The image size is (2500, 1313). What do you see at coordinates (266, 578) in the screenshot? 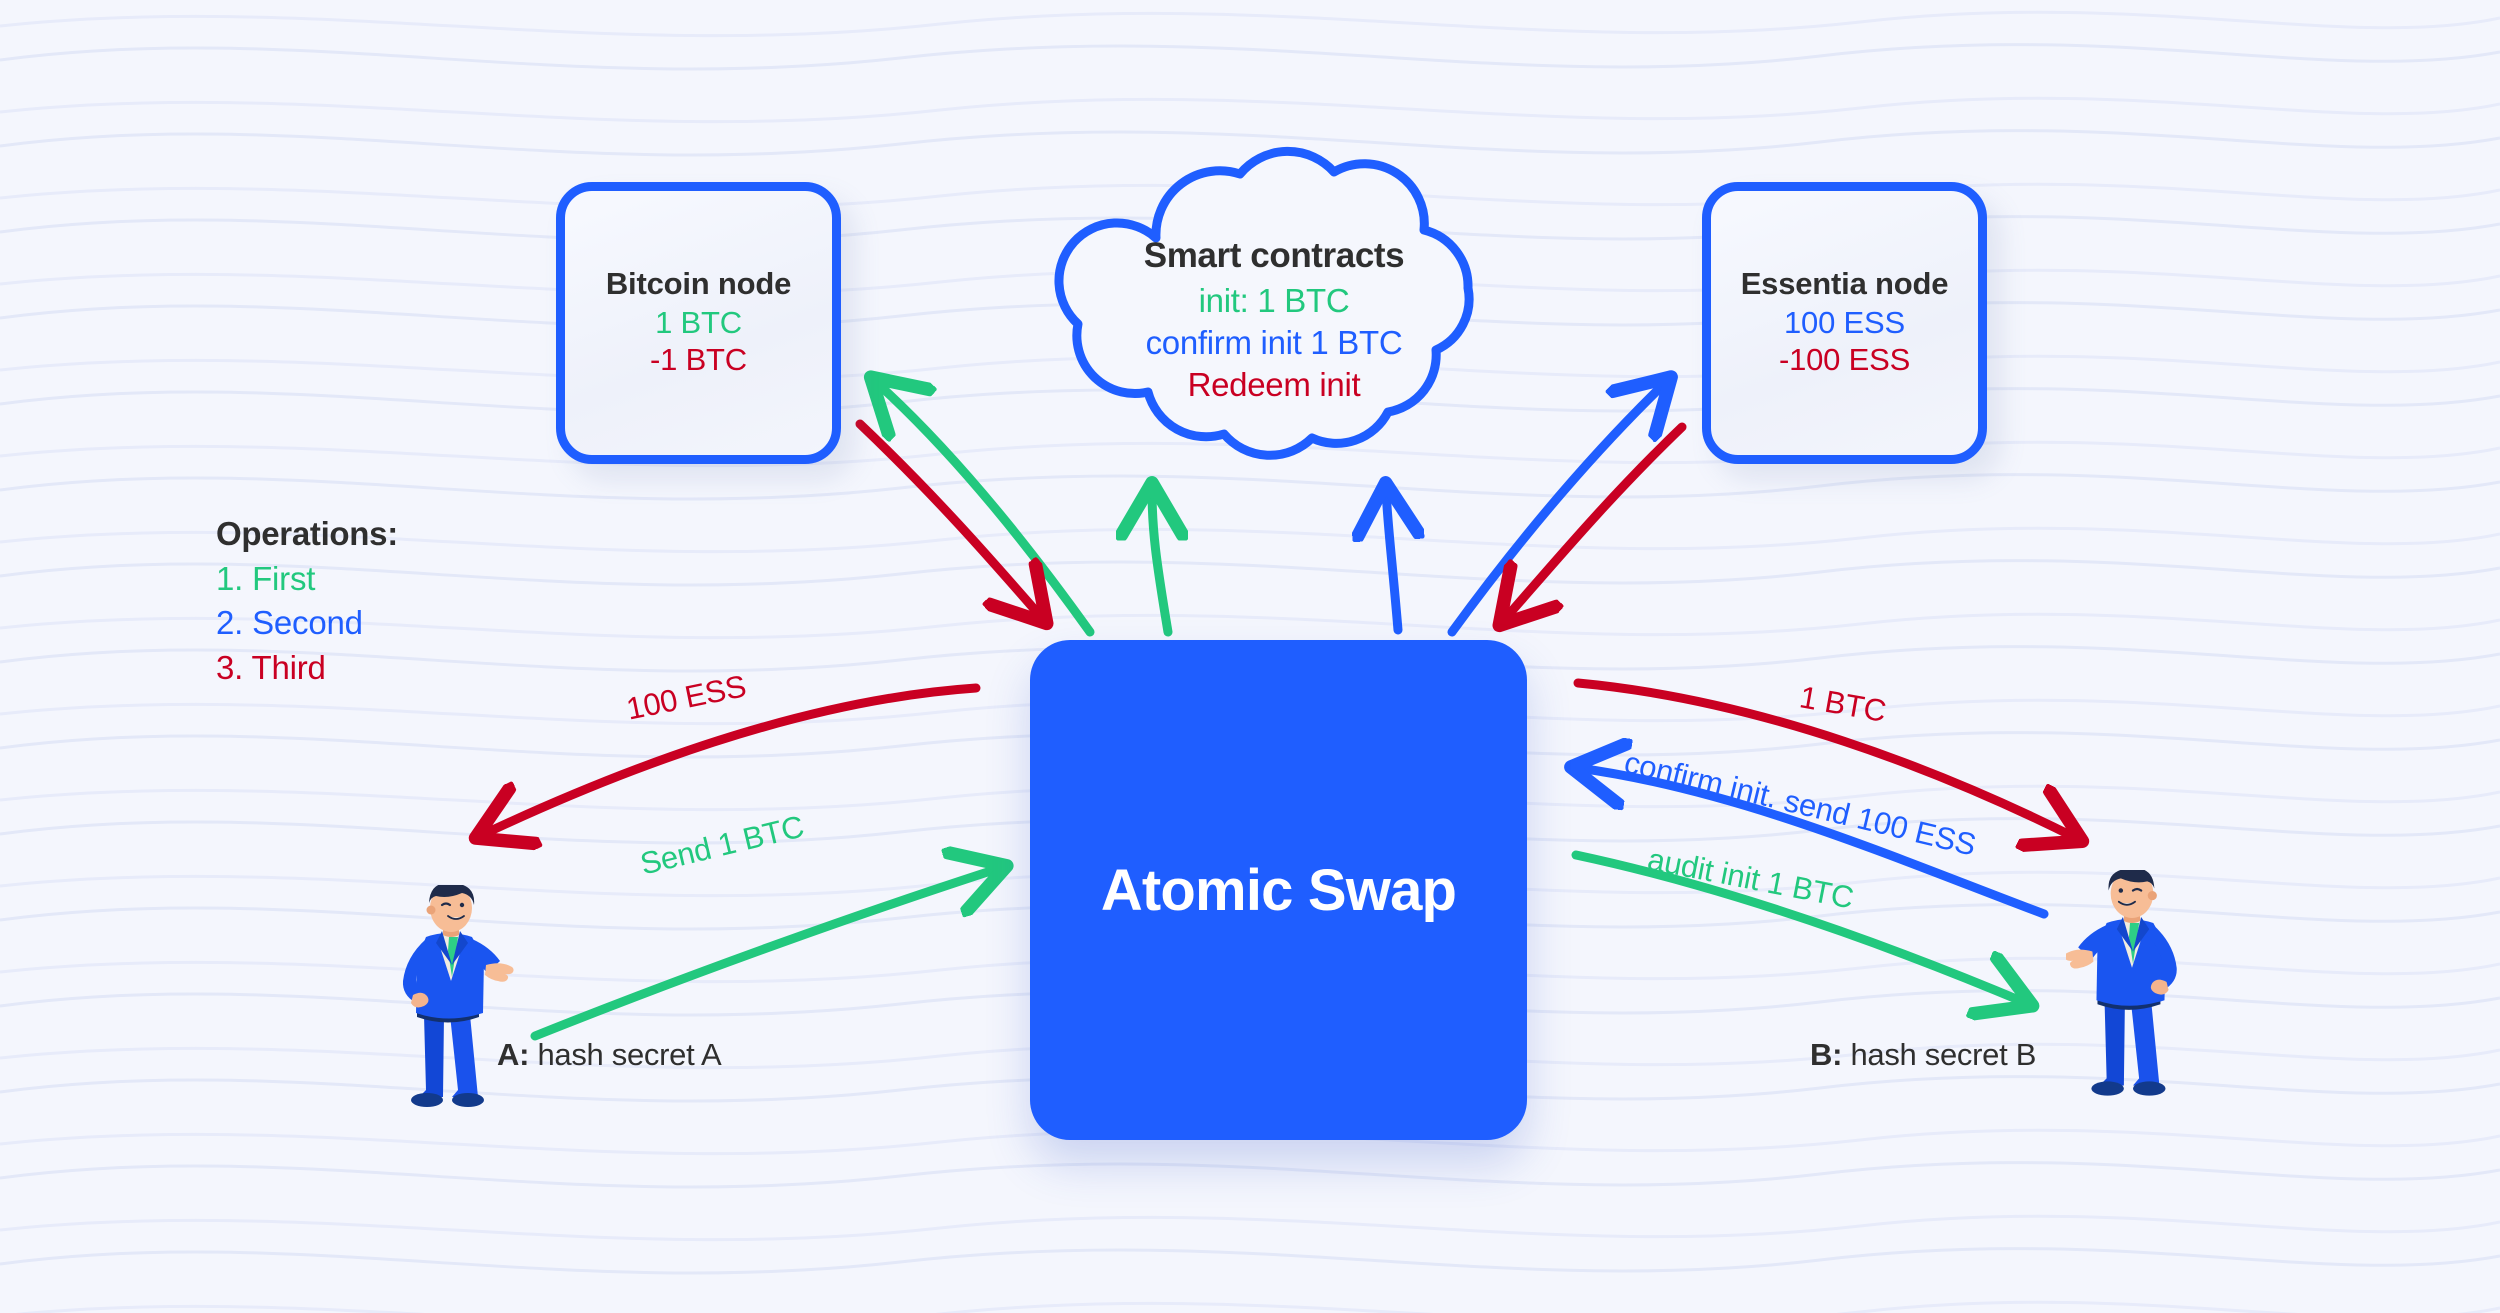
I see `operations-legend-item-first: 1. First` at bounding box center [266, 578].